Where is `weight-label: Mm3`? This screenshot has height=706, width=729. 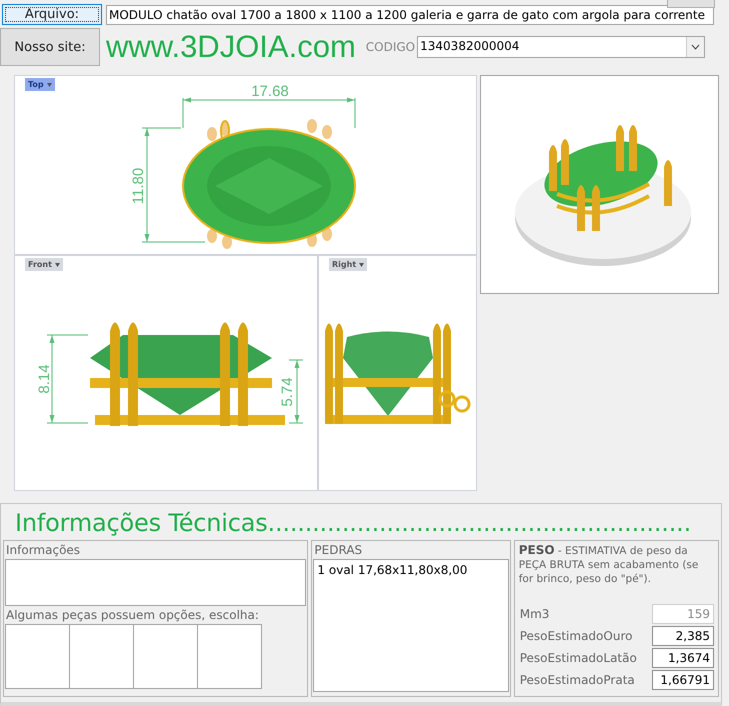
weight-label: Mm3 is located at coordinates (535, 614).